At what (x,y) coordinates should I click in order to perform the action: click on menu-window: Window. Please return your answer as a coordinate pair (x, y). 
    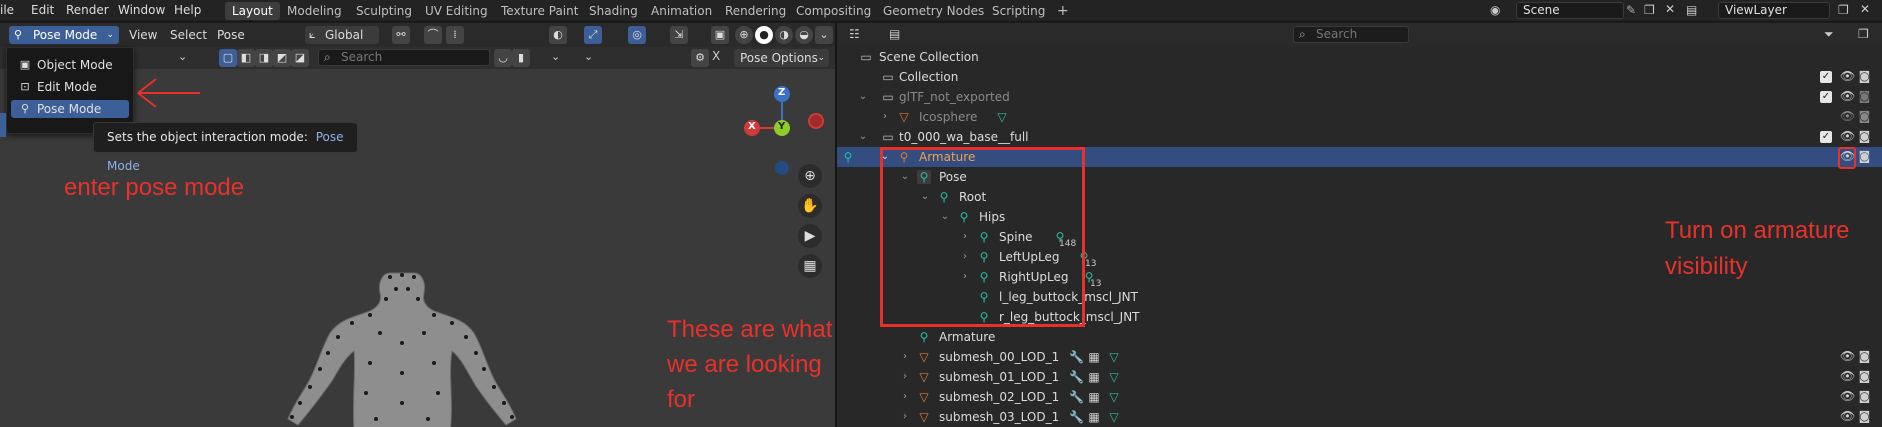
    Looking at the image, I should click on (141, 10).